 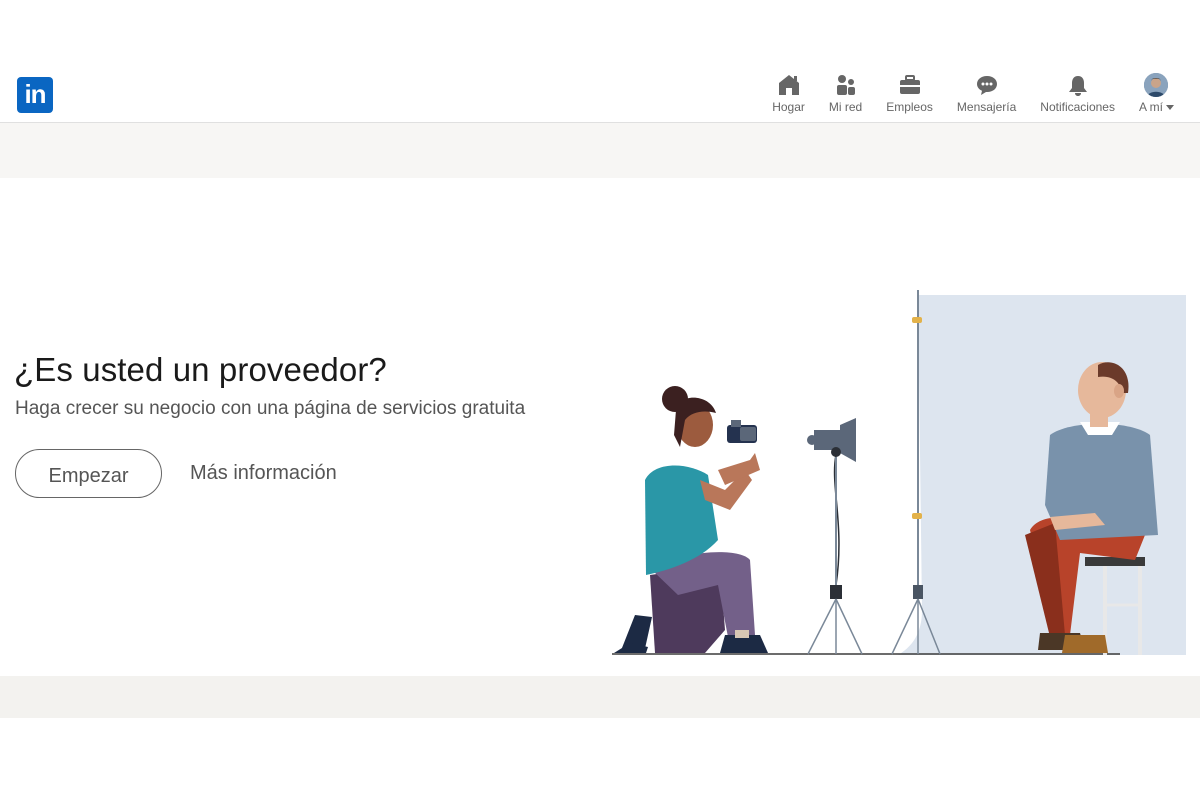 What do you see at coordinates (846, 85) in the screenshot?
I see `network-icon` at bounding box center [846, 85].